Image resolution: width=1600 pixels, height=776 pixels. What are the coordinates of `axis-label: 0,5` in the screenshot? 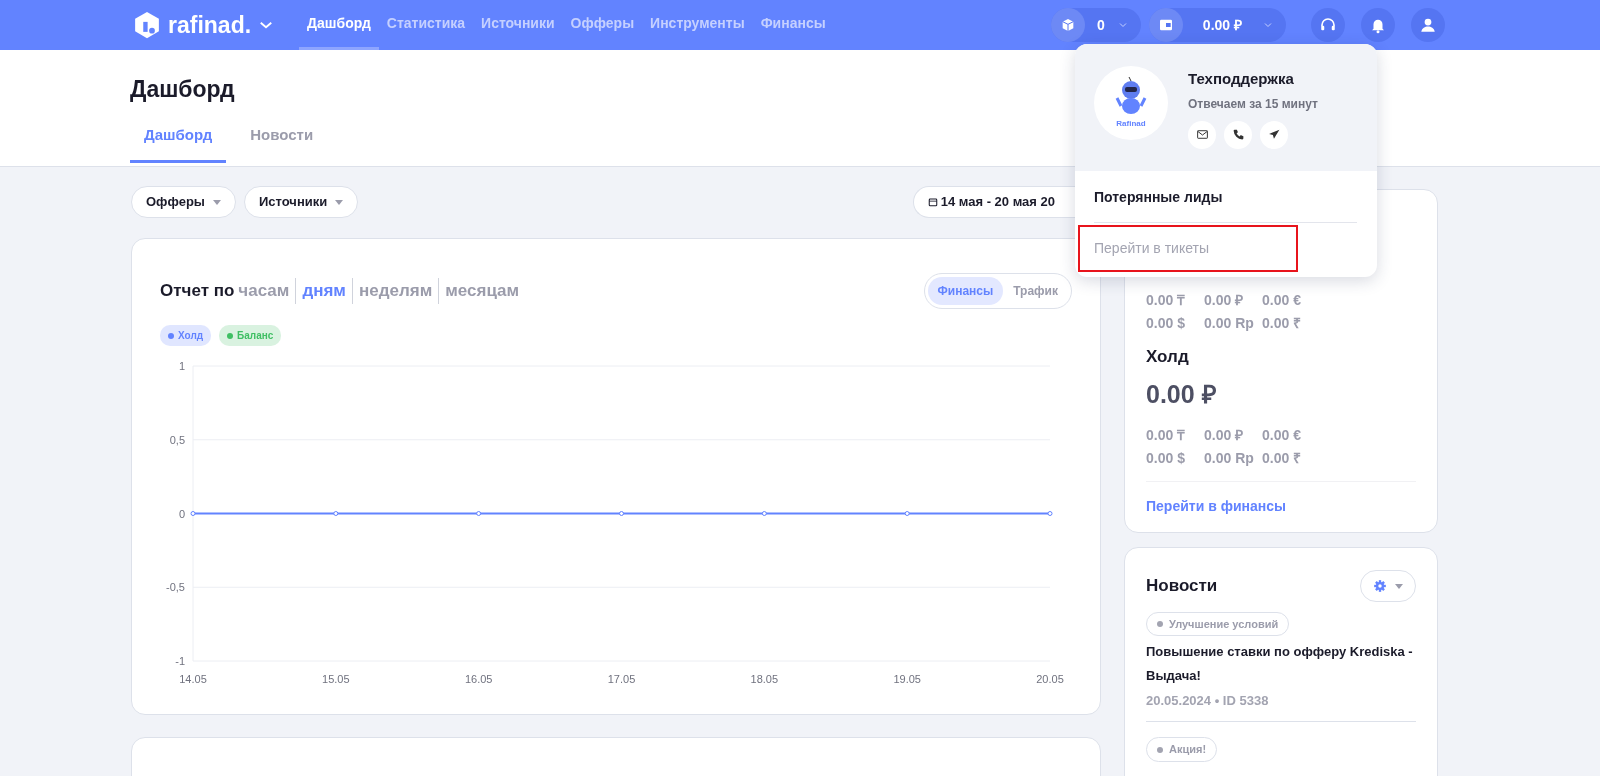 It's located at (177, 439).